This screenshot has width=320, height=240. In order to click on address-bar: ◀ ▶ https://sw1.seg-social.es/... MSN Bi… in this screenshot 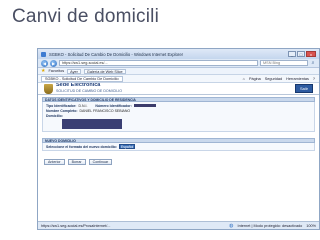, I will do `click(178, 63)`.